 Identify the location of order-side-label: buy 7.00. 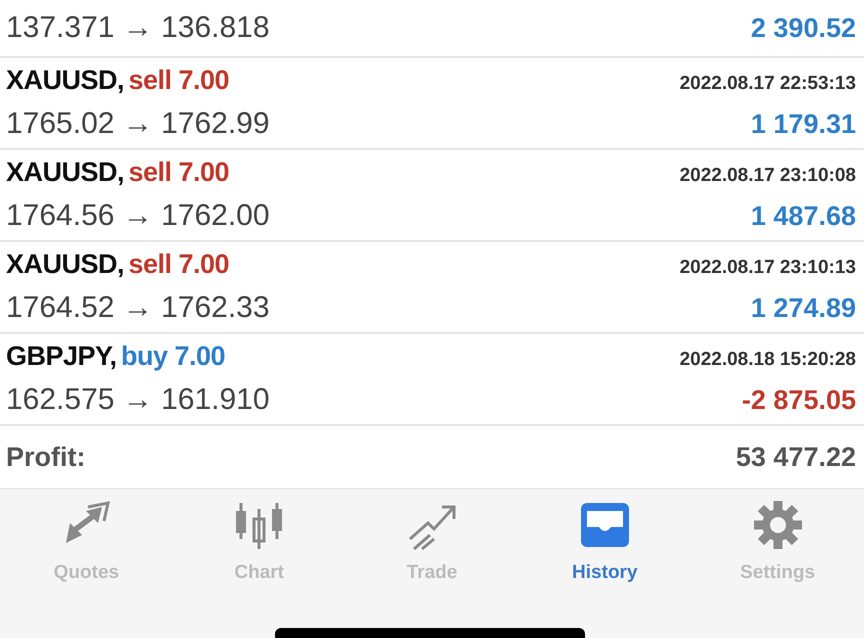
(173, 356).